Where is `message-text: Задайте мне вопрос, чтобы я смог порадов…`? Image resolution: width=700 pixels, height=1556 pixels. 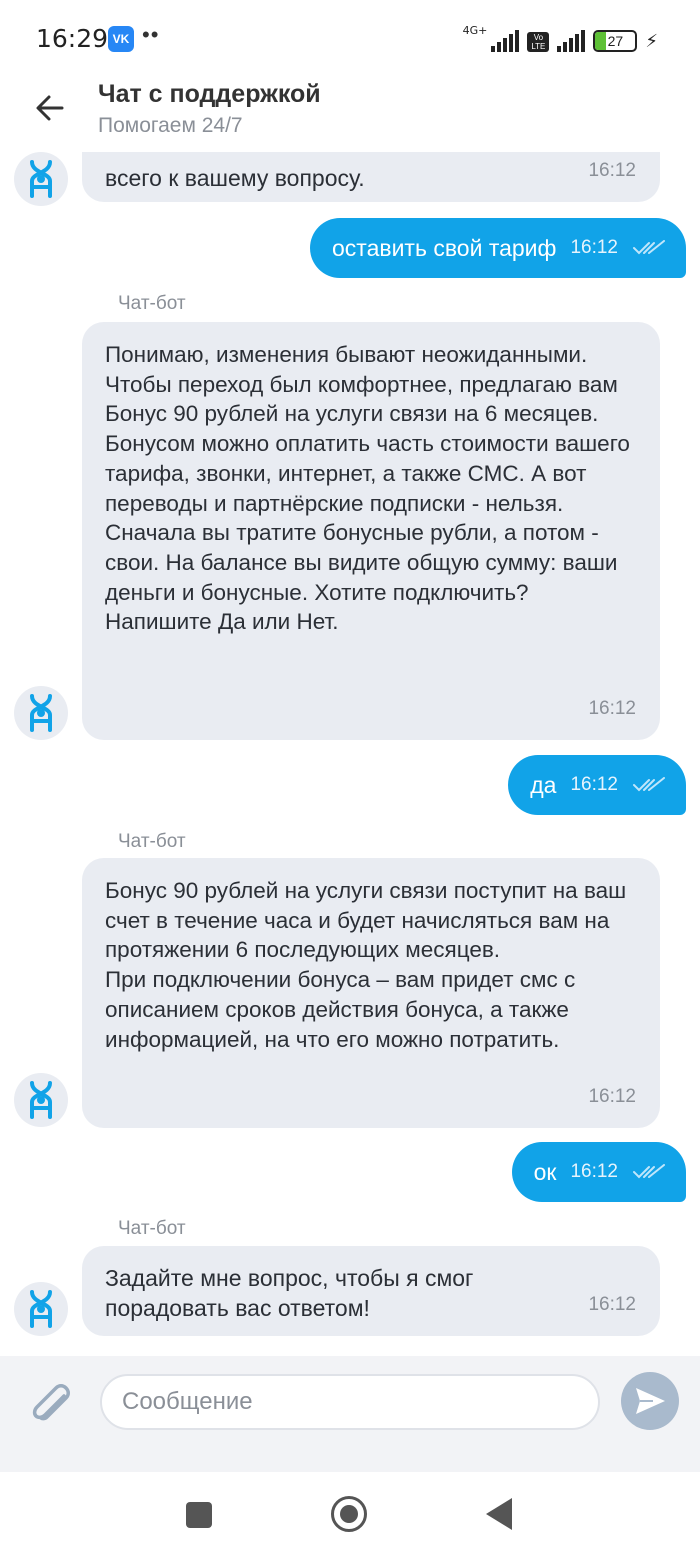
message-text: Задайте мне вопрос, чтобы я смог порадов… is located at coordinates (289, 1293).